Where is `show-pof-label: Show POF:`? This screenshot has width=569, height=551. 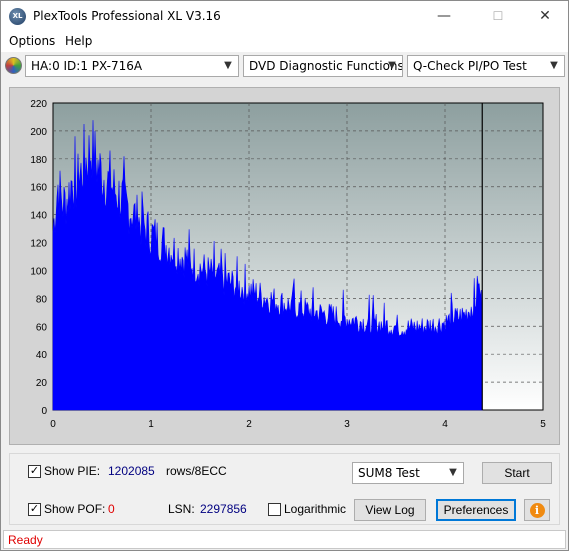
show-pof-label: Show POF: is located at coordinates (75, 509).